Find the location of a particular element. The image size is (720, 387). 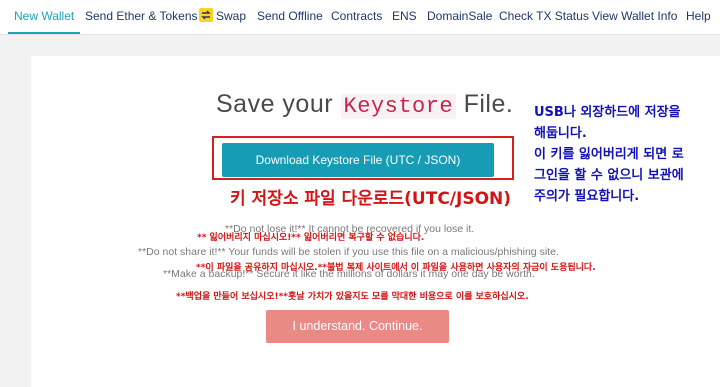

nav-send-ether-tokens: Send Ether & Tokens is located at coordinates (141, 17).